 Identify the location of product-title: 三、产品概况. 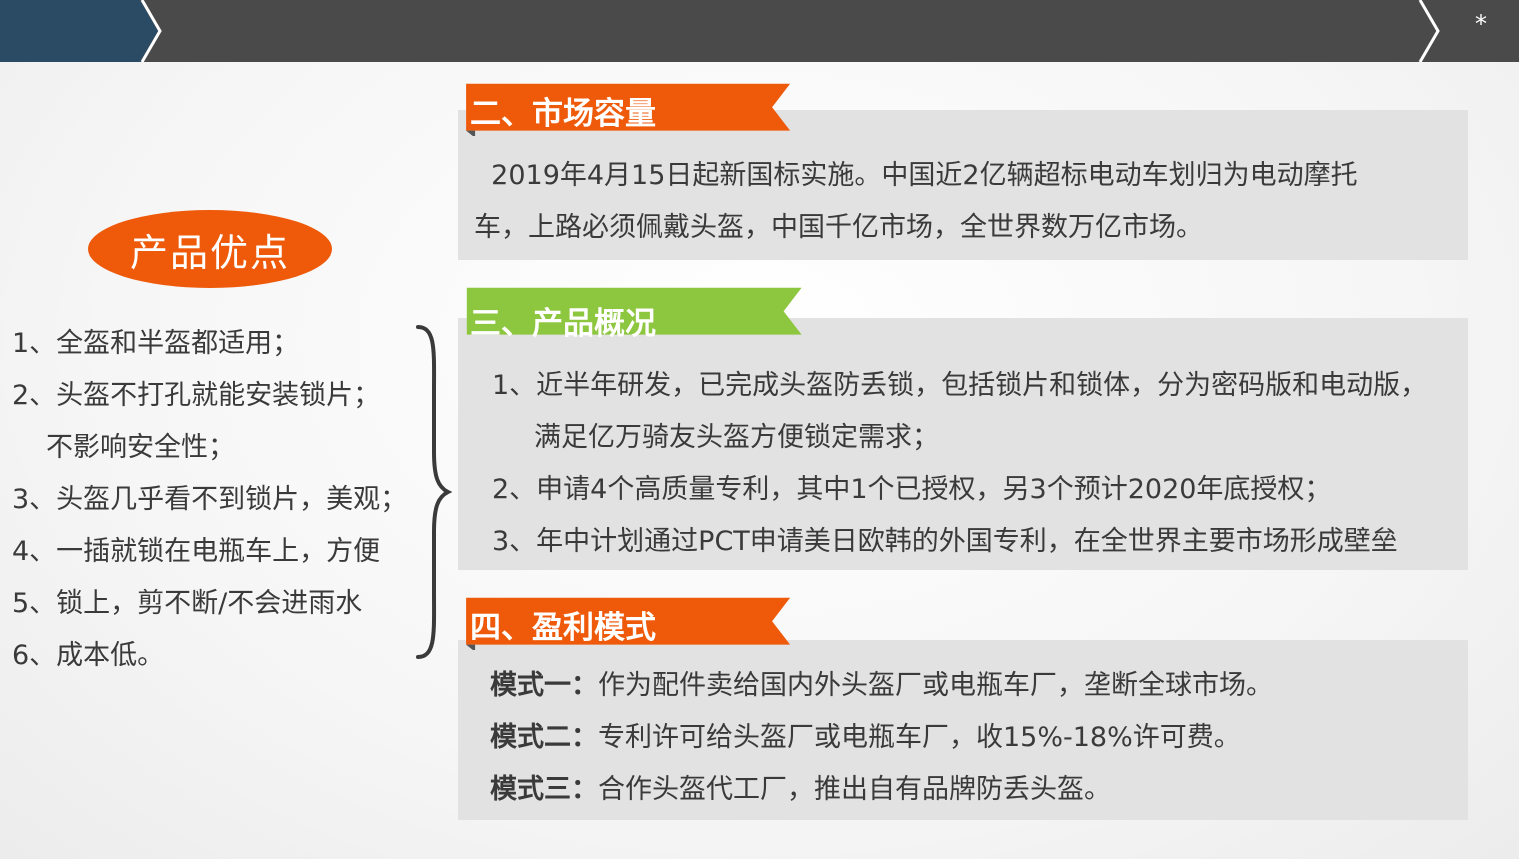
(563, 324).